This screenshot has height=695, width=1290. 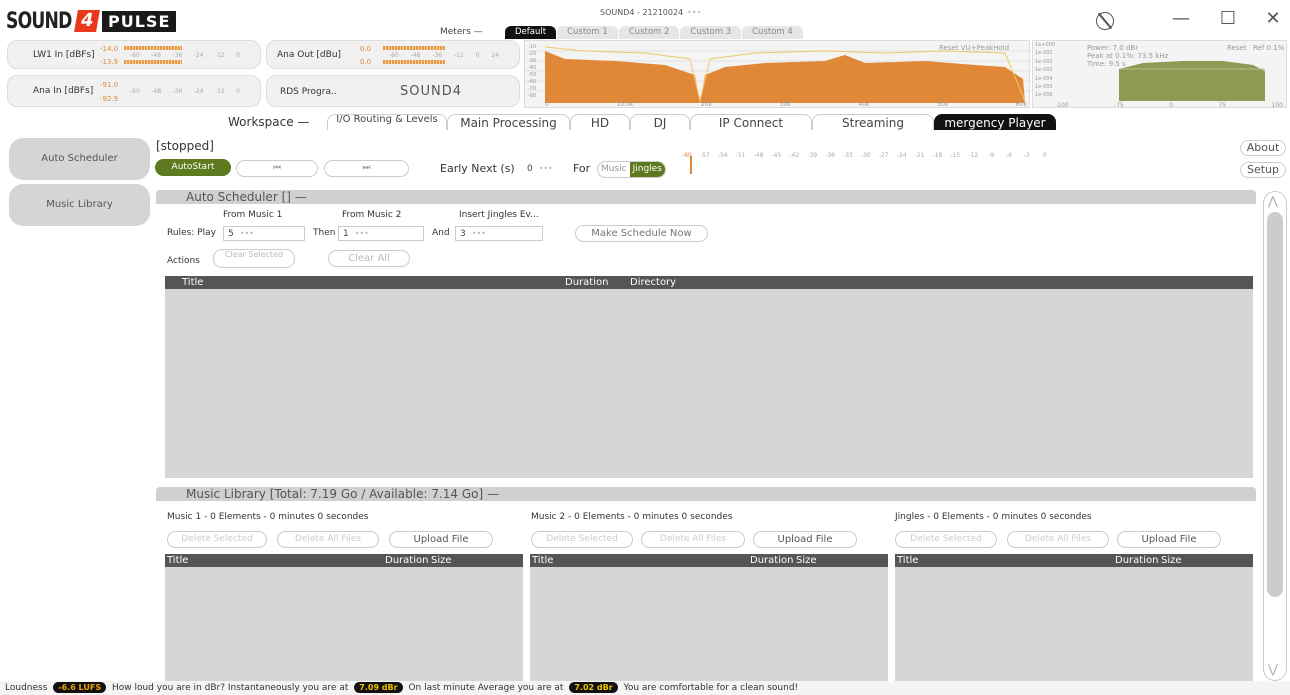 I want to click on tab-main-processing: Main Processing, so click(x=508, y=122).